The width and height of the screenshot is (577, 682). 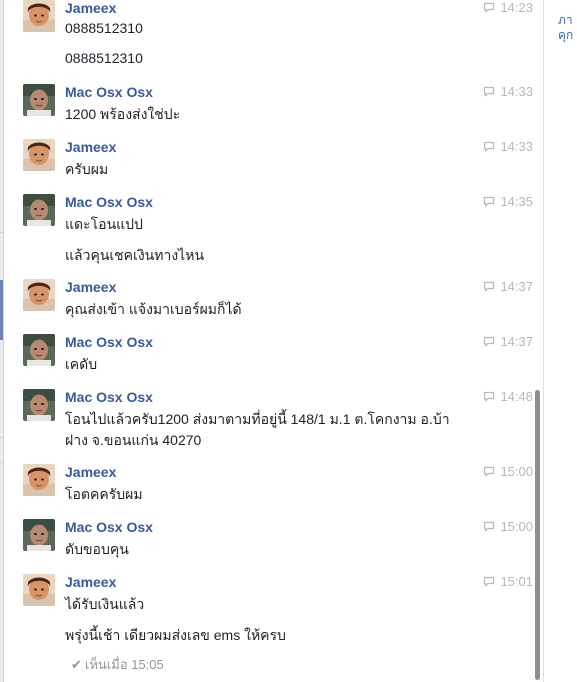 I want to click on message-timestamp: 14:23, so click(x=508, y=7).